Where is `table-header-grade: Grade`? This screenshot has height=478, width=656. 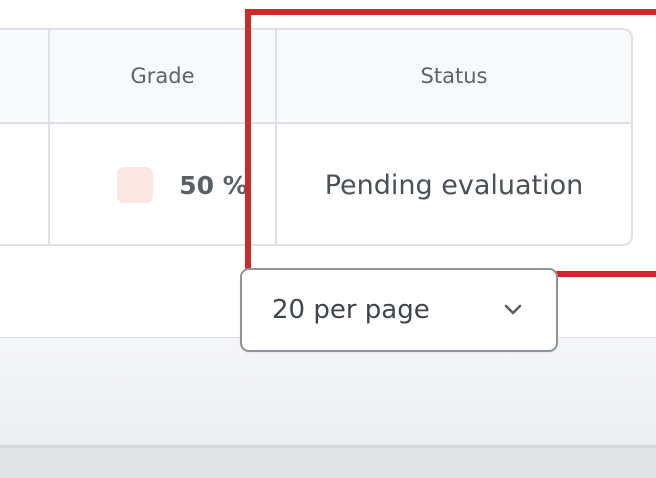 table-header-grade: Grade is located at coordinates (163, 76).